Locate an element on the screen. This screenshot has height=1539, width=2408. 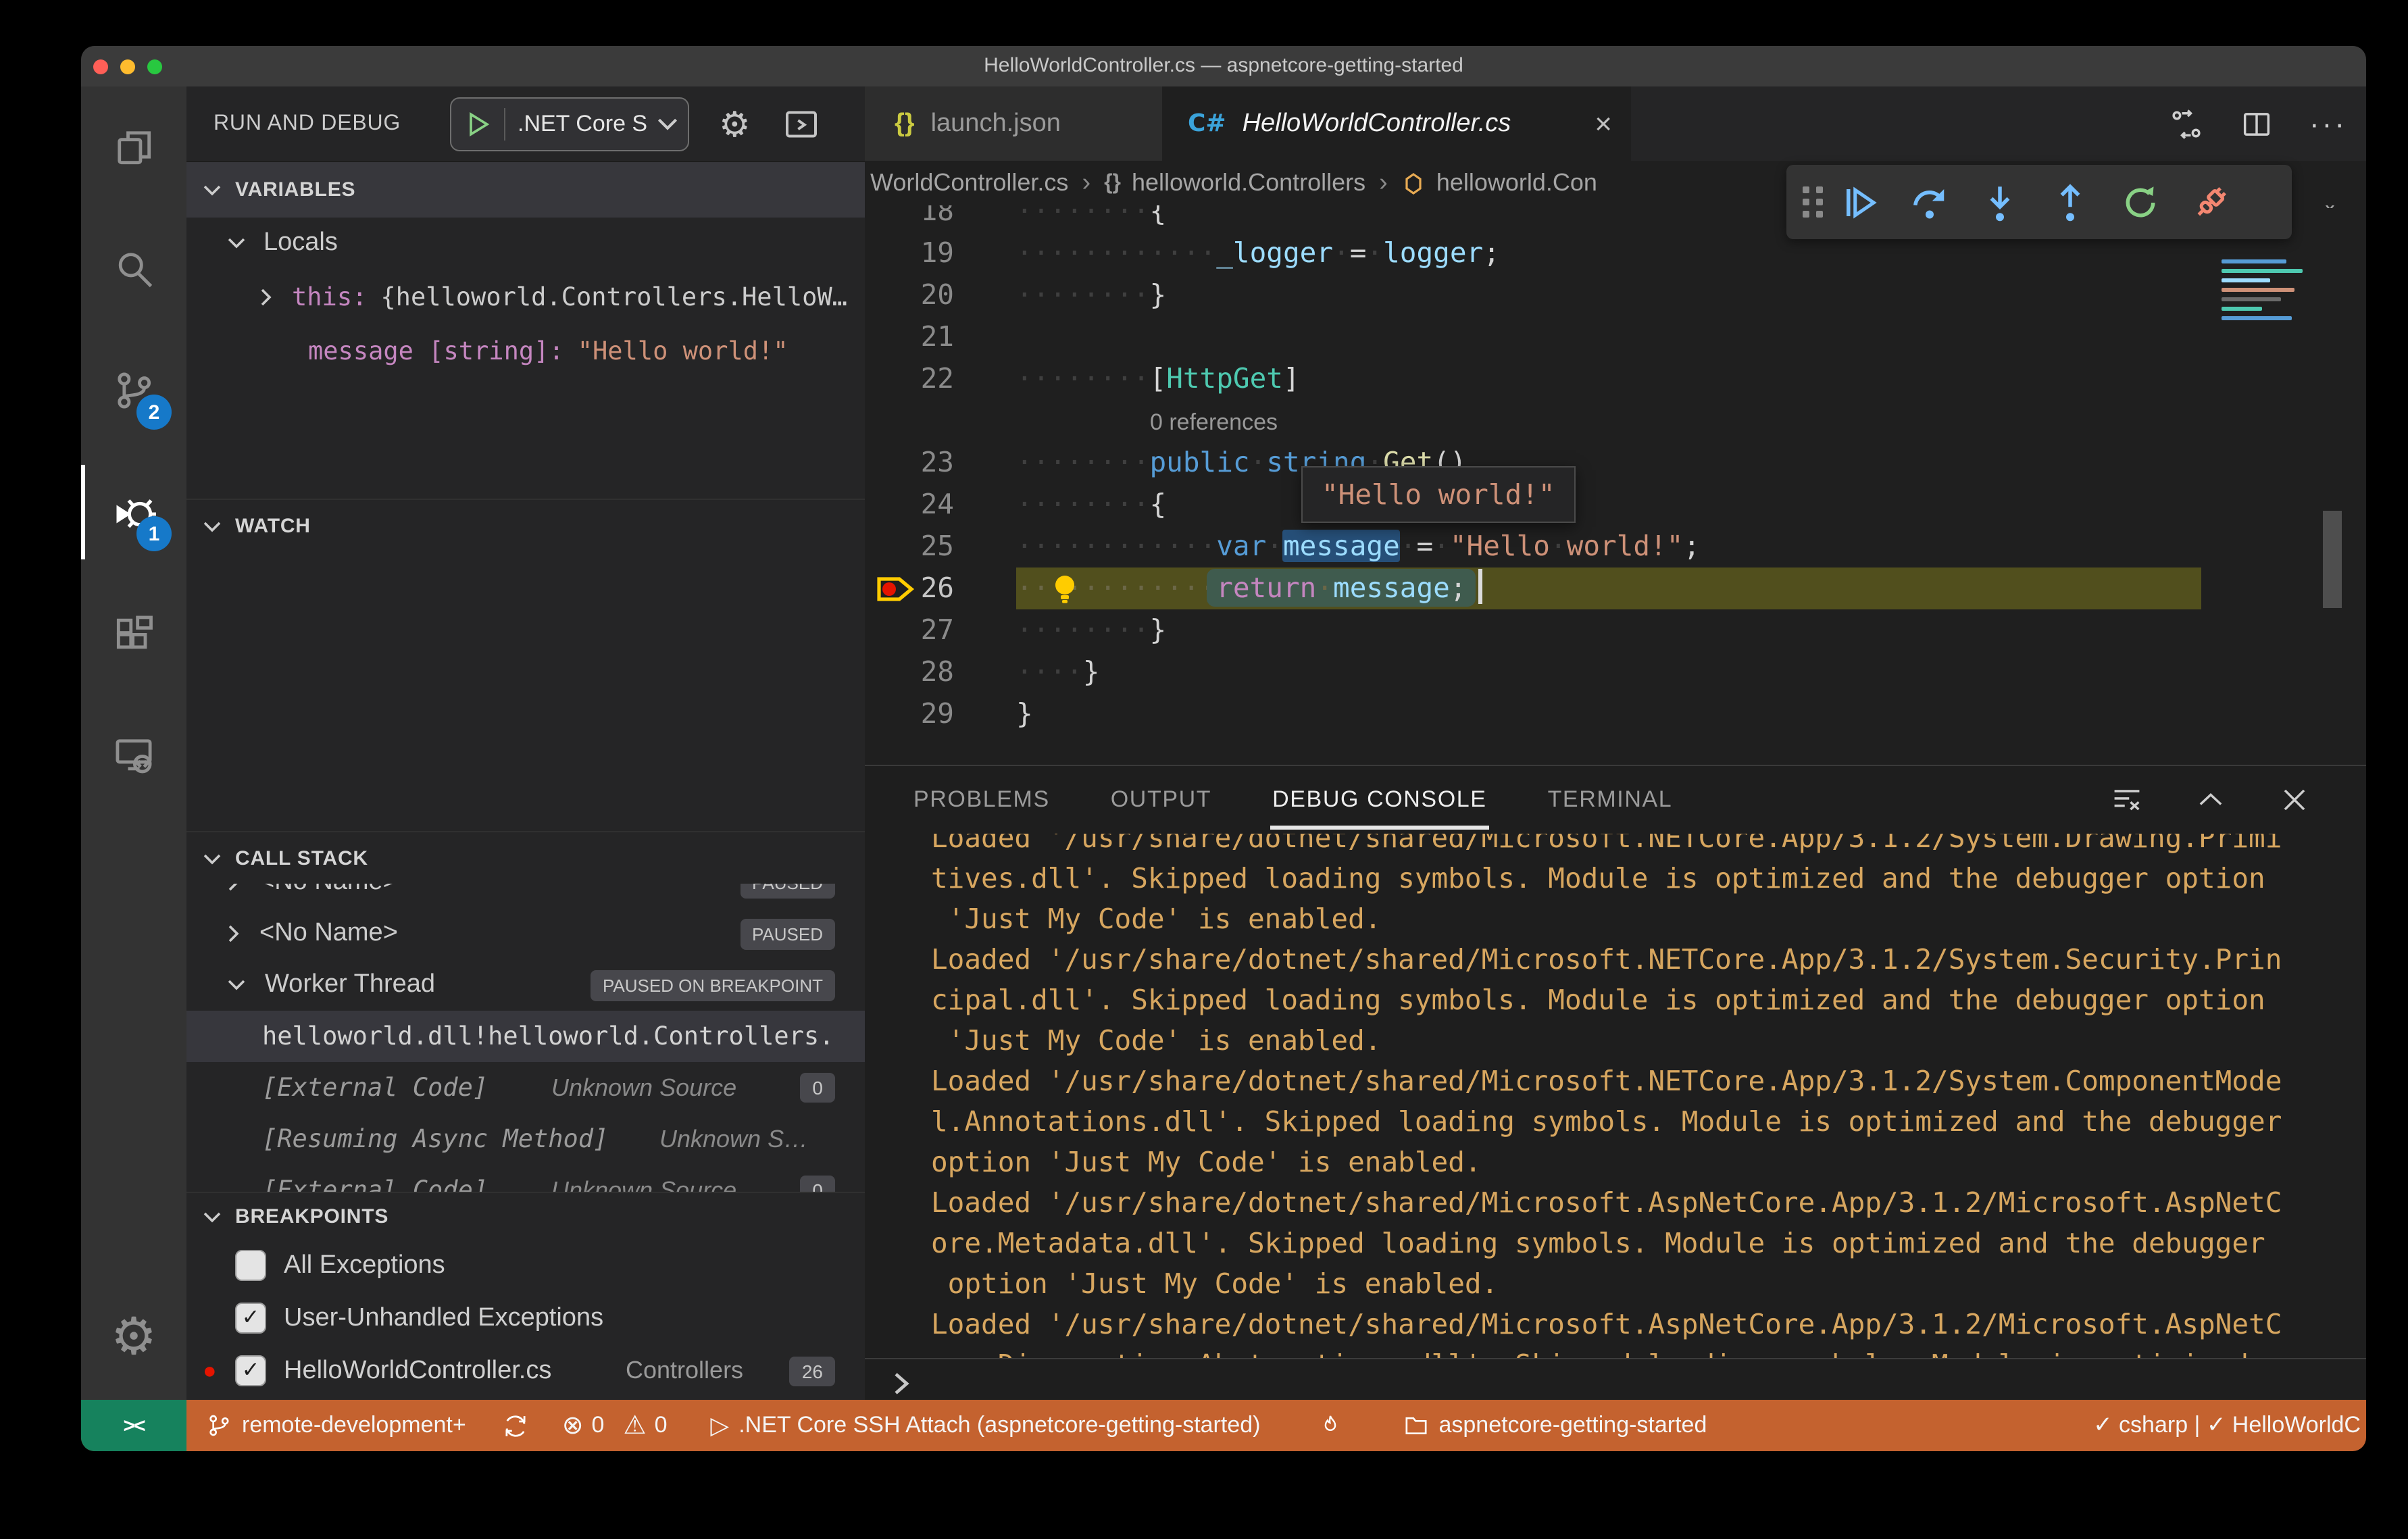
breakpoints-section-header: BREAKPOINTS is located at coordinates (525, 1216).